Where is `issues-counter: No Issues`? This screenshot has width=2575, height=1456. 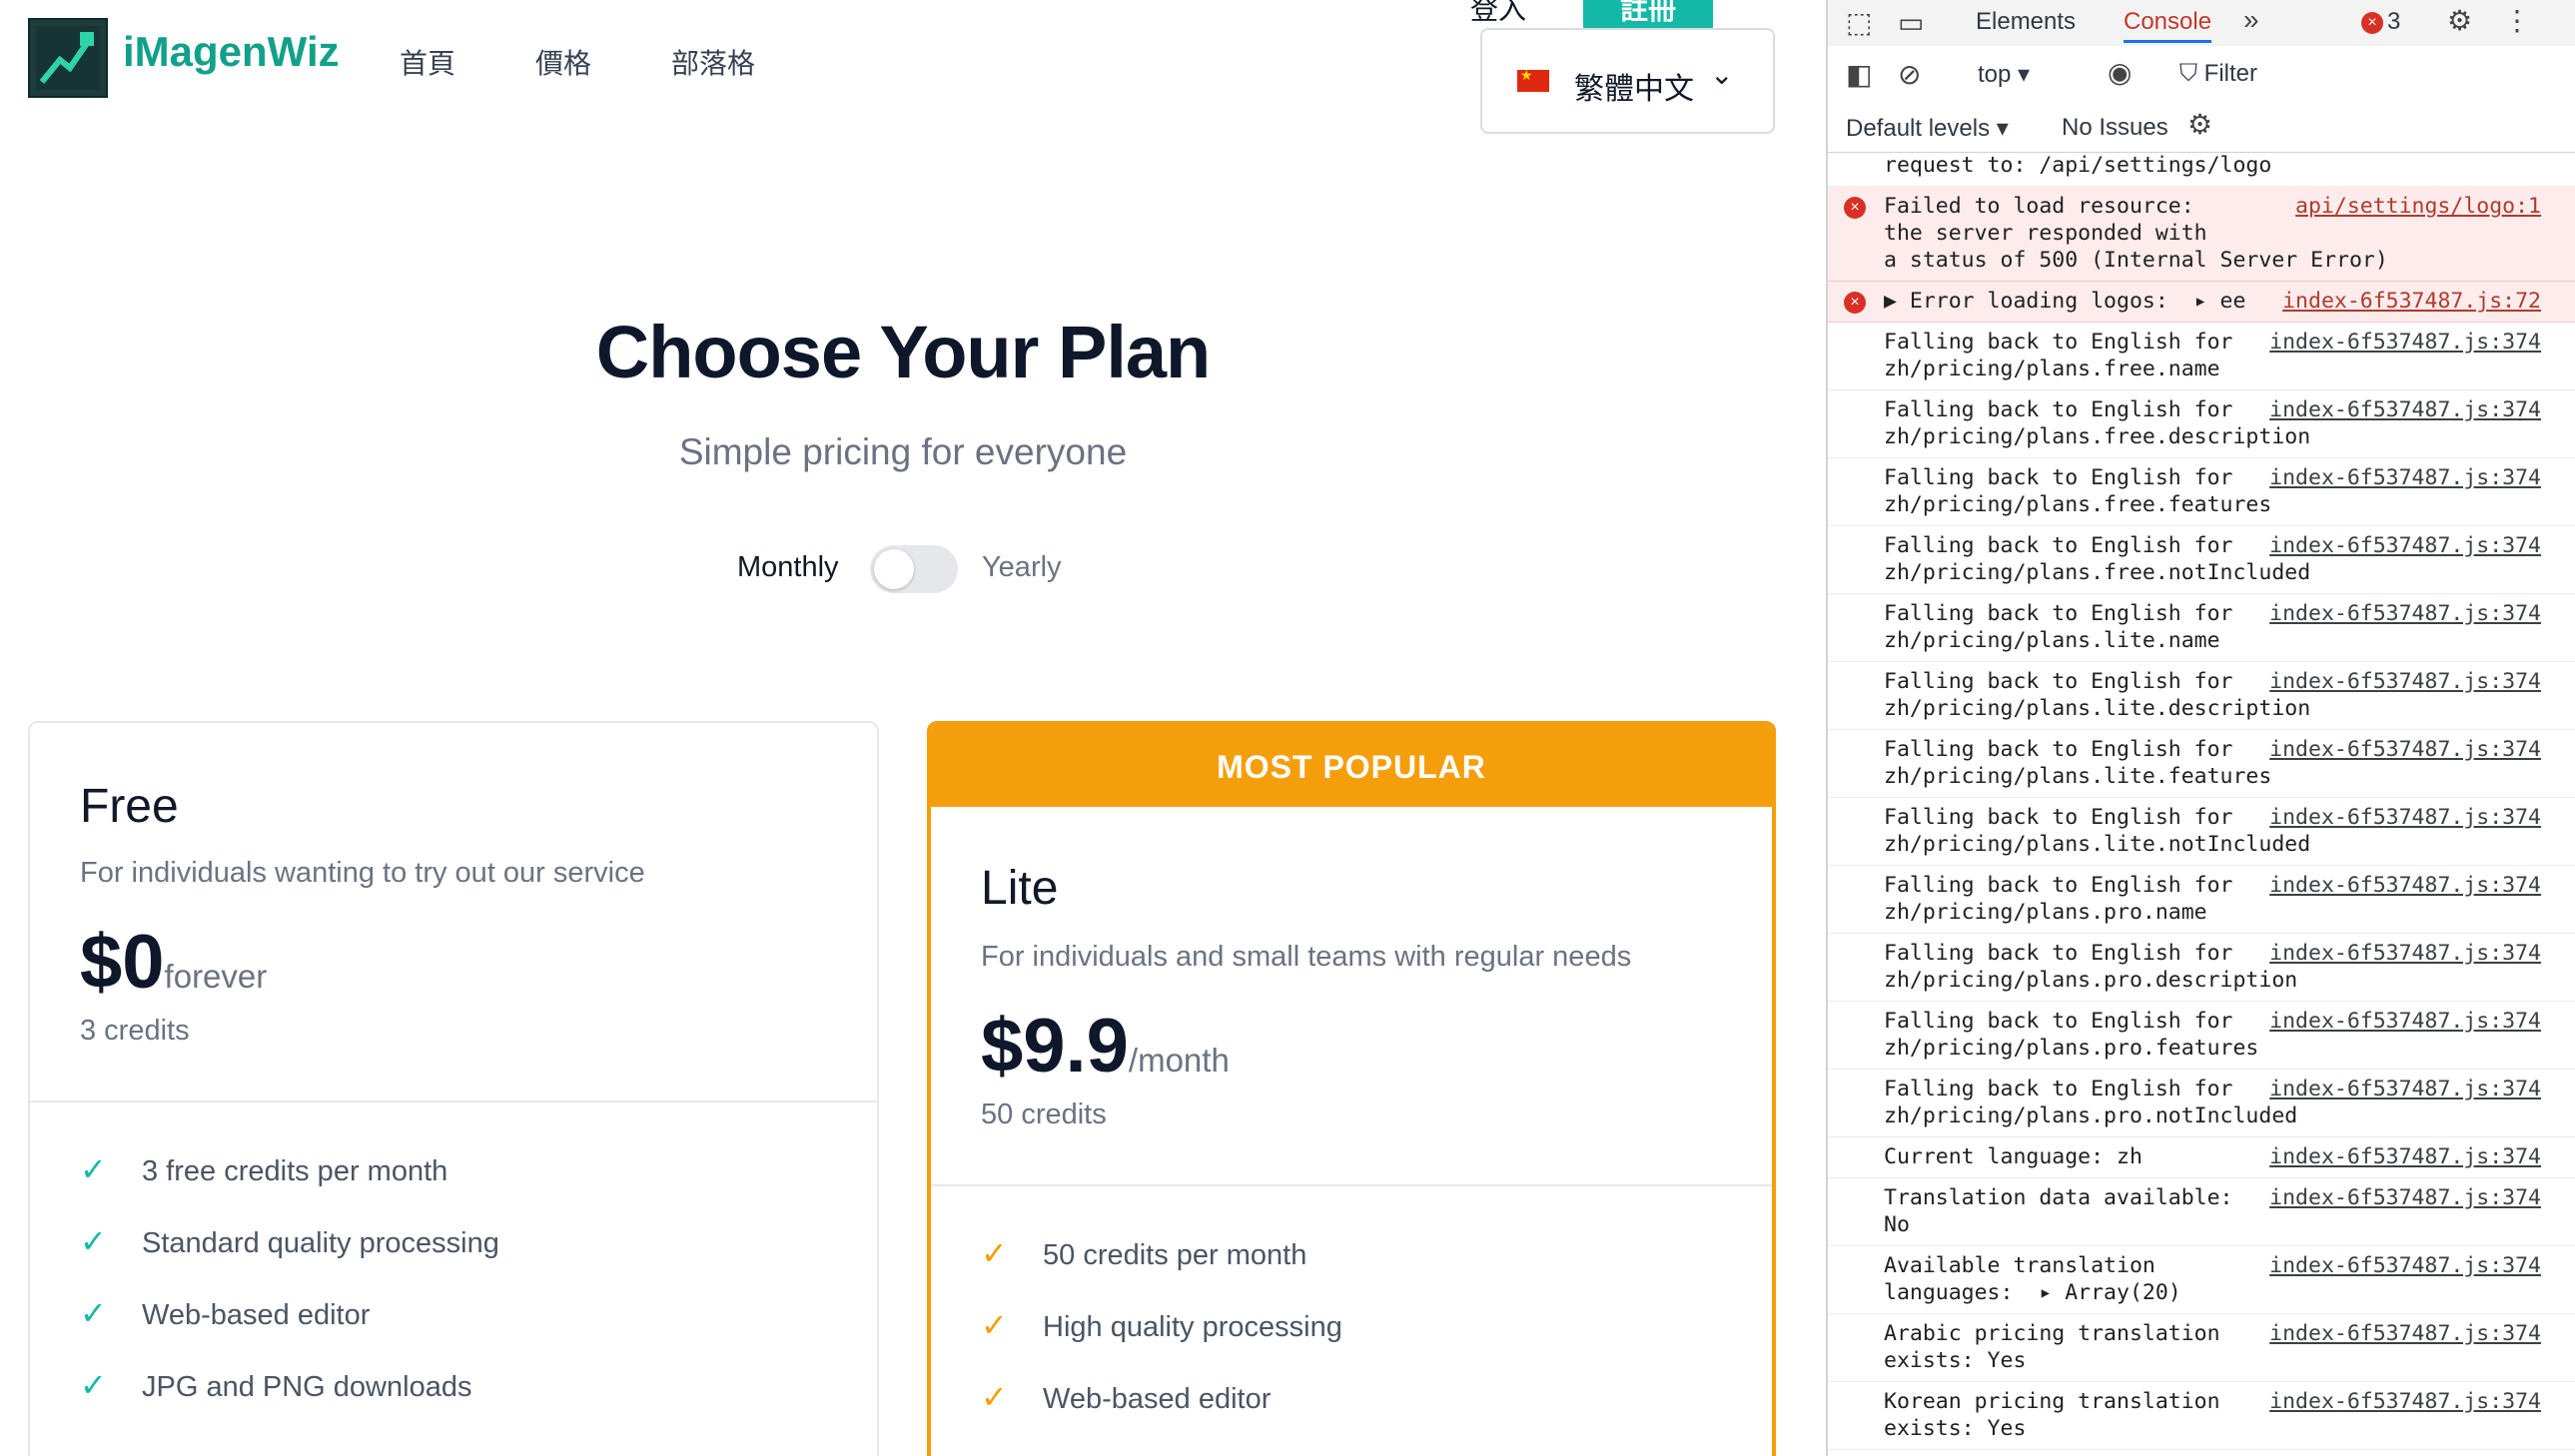
issues-counter: No Issues is located at coordinates (2115, 128).